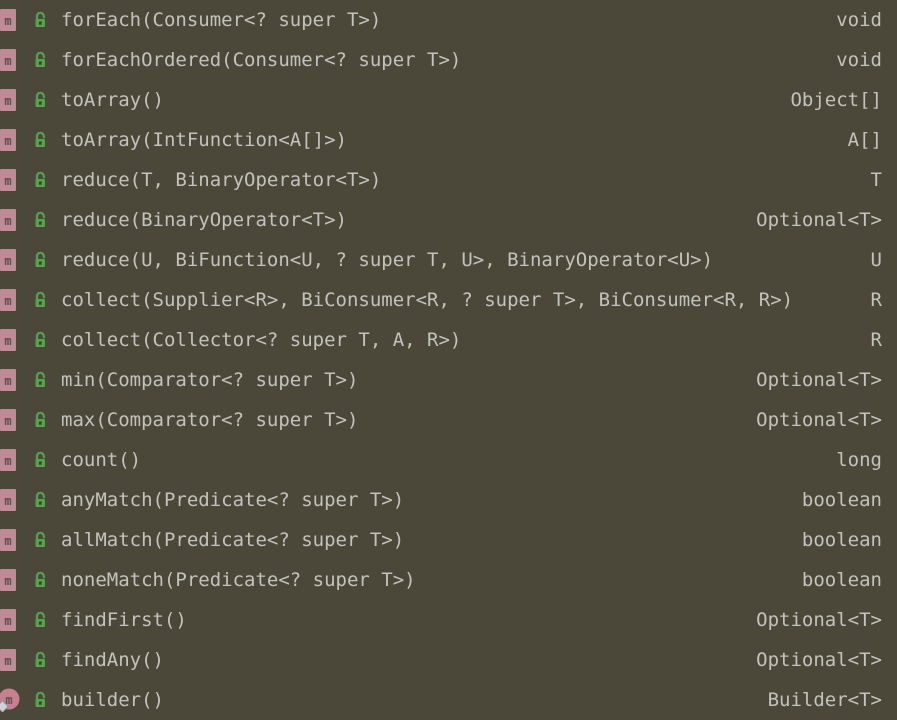  What do you see at coordinates (124, 619) in the screenshot?
I see `method-signature: findFirst()` at bounding box center [124, 619].